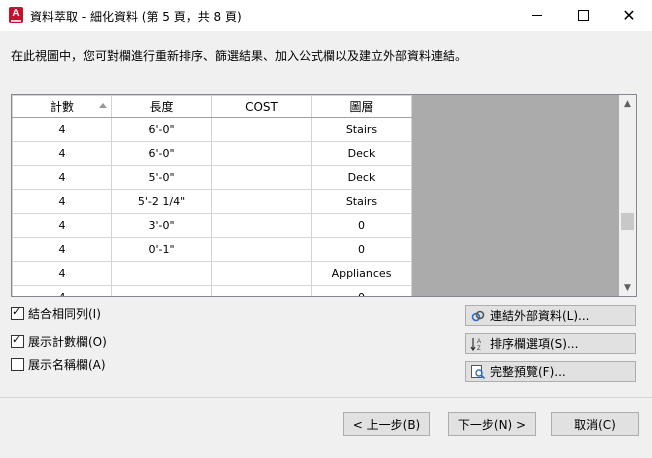  I want to click on autocad-app-icon: A, so click(16, 15).